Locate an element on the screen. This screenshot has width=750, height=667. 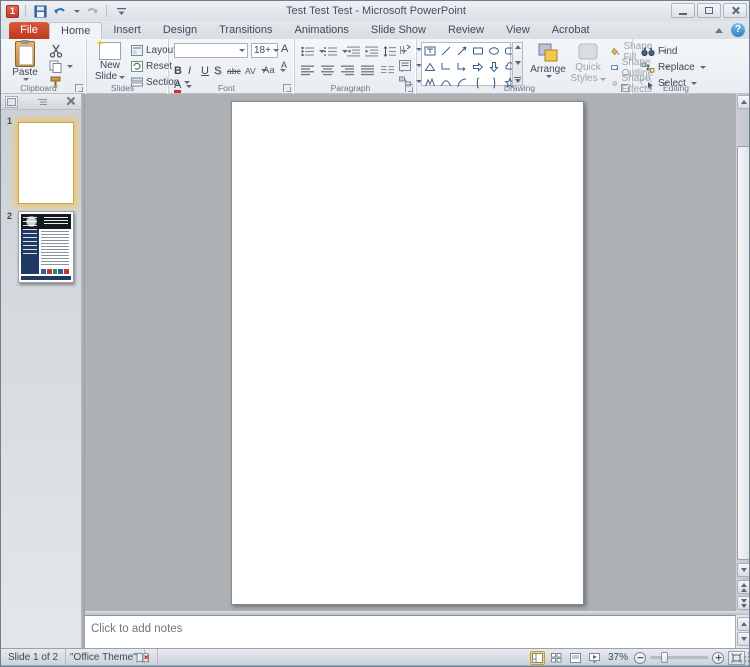
notes-scrollbar is located at coordinates (742, 631).